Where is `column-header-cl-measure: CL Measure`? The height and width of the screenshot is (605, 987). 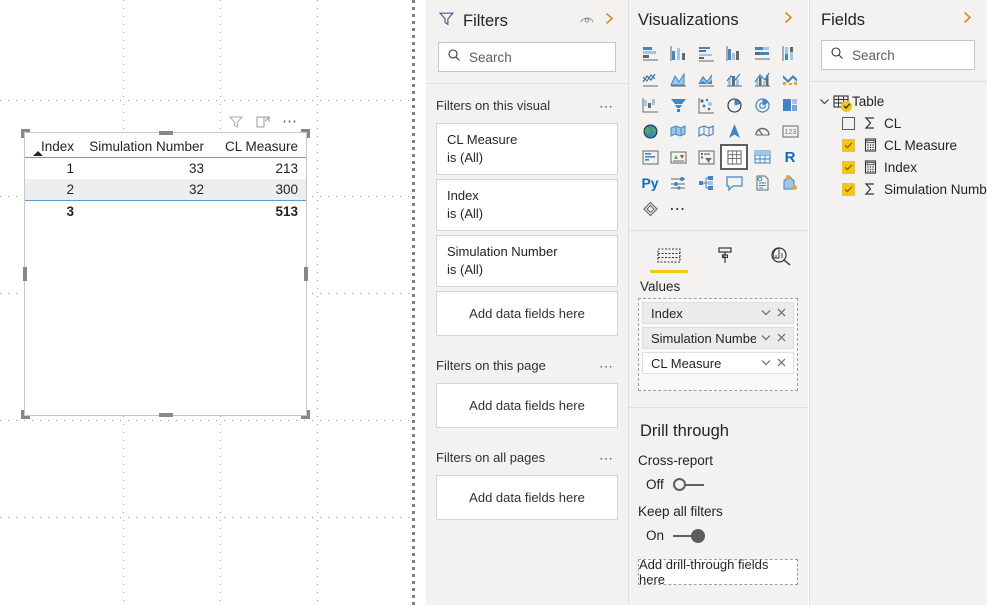
column-header-cl-measure: CL Measure is located at coordinates (258, 145).